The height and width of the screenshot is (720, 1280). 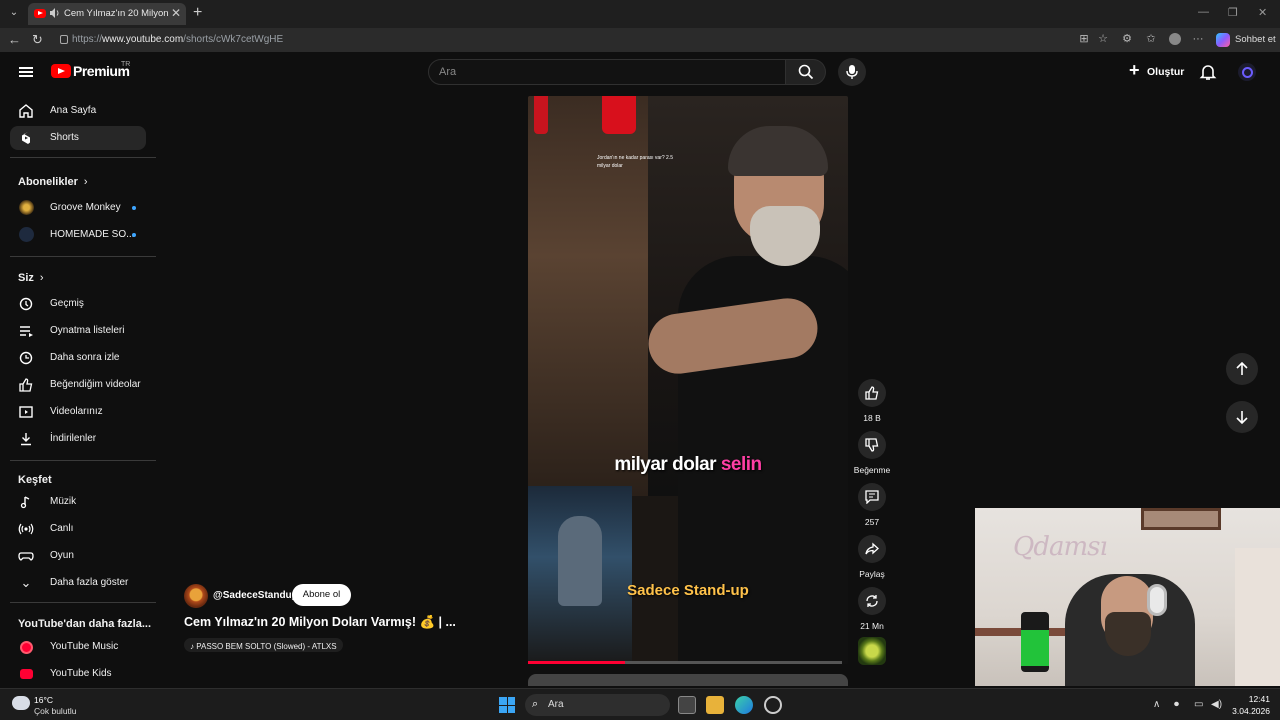 What do you see at coordinates (1060, 547) in the screenshot?
I see `wall-sign: Qdamsı` at bounding box center [1060, 547].